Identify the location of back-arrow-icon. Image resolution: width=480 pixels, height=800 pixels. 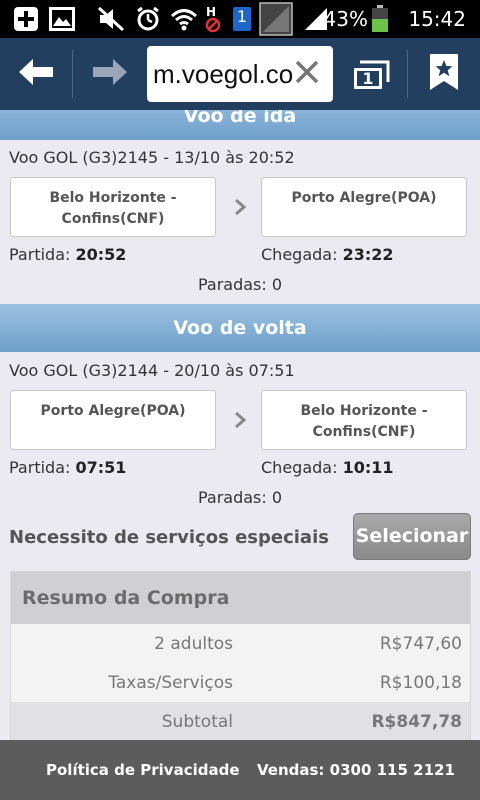
(36, 74).